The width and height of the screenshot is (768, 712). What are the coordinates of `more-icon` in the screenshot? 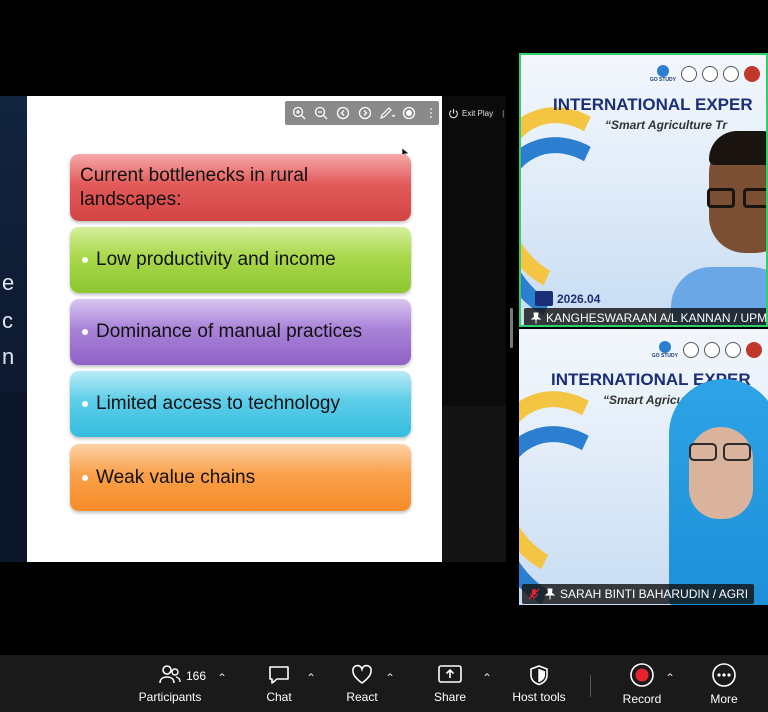 It's located at (724, 674).